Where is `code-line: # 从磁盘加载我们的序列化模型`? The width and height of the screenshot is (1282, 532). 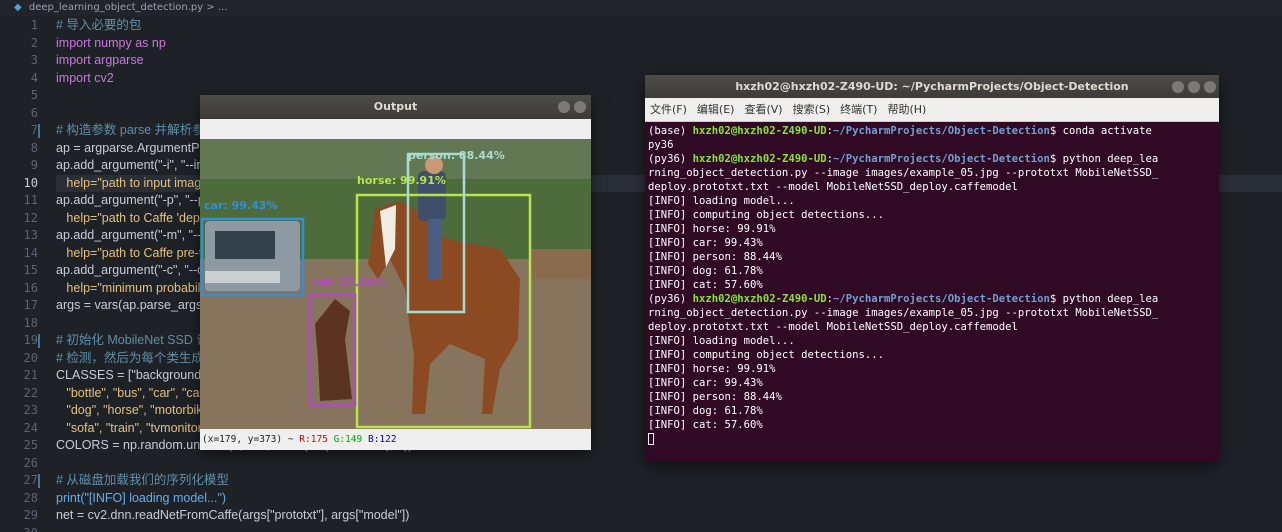 code-line: # 从磁盘加载我们的序列化模型 is located at coordinates (669, 481).